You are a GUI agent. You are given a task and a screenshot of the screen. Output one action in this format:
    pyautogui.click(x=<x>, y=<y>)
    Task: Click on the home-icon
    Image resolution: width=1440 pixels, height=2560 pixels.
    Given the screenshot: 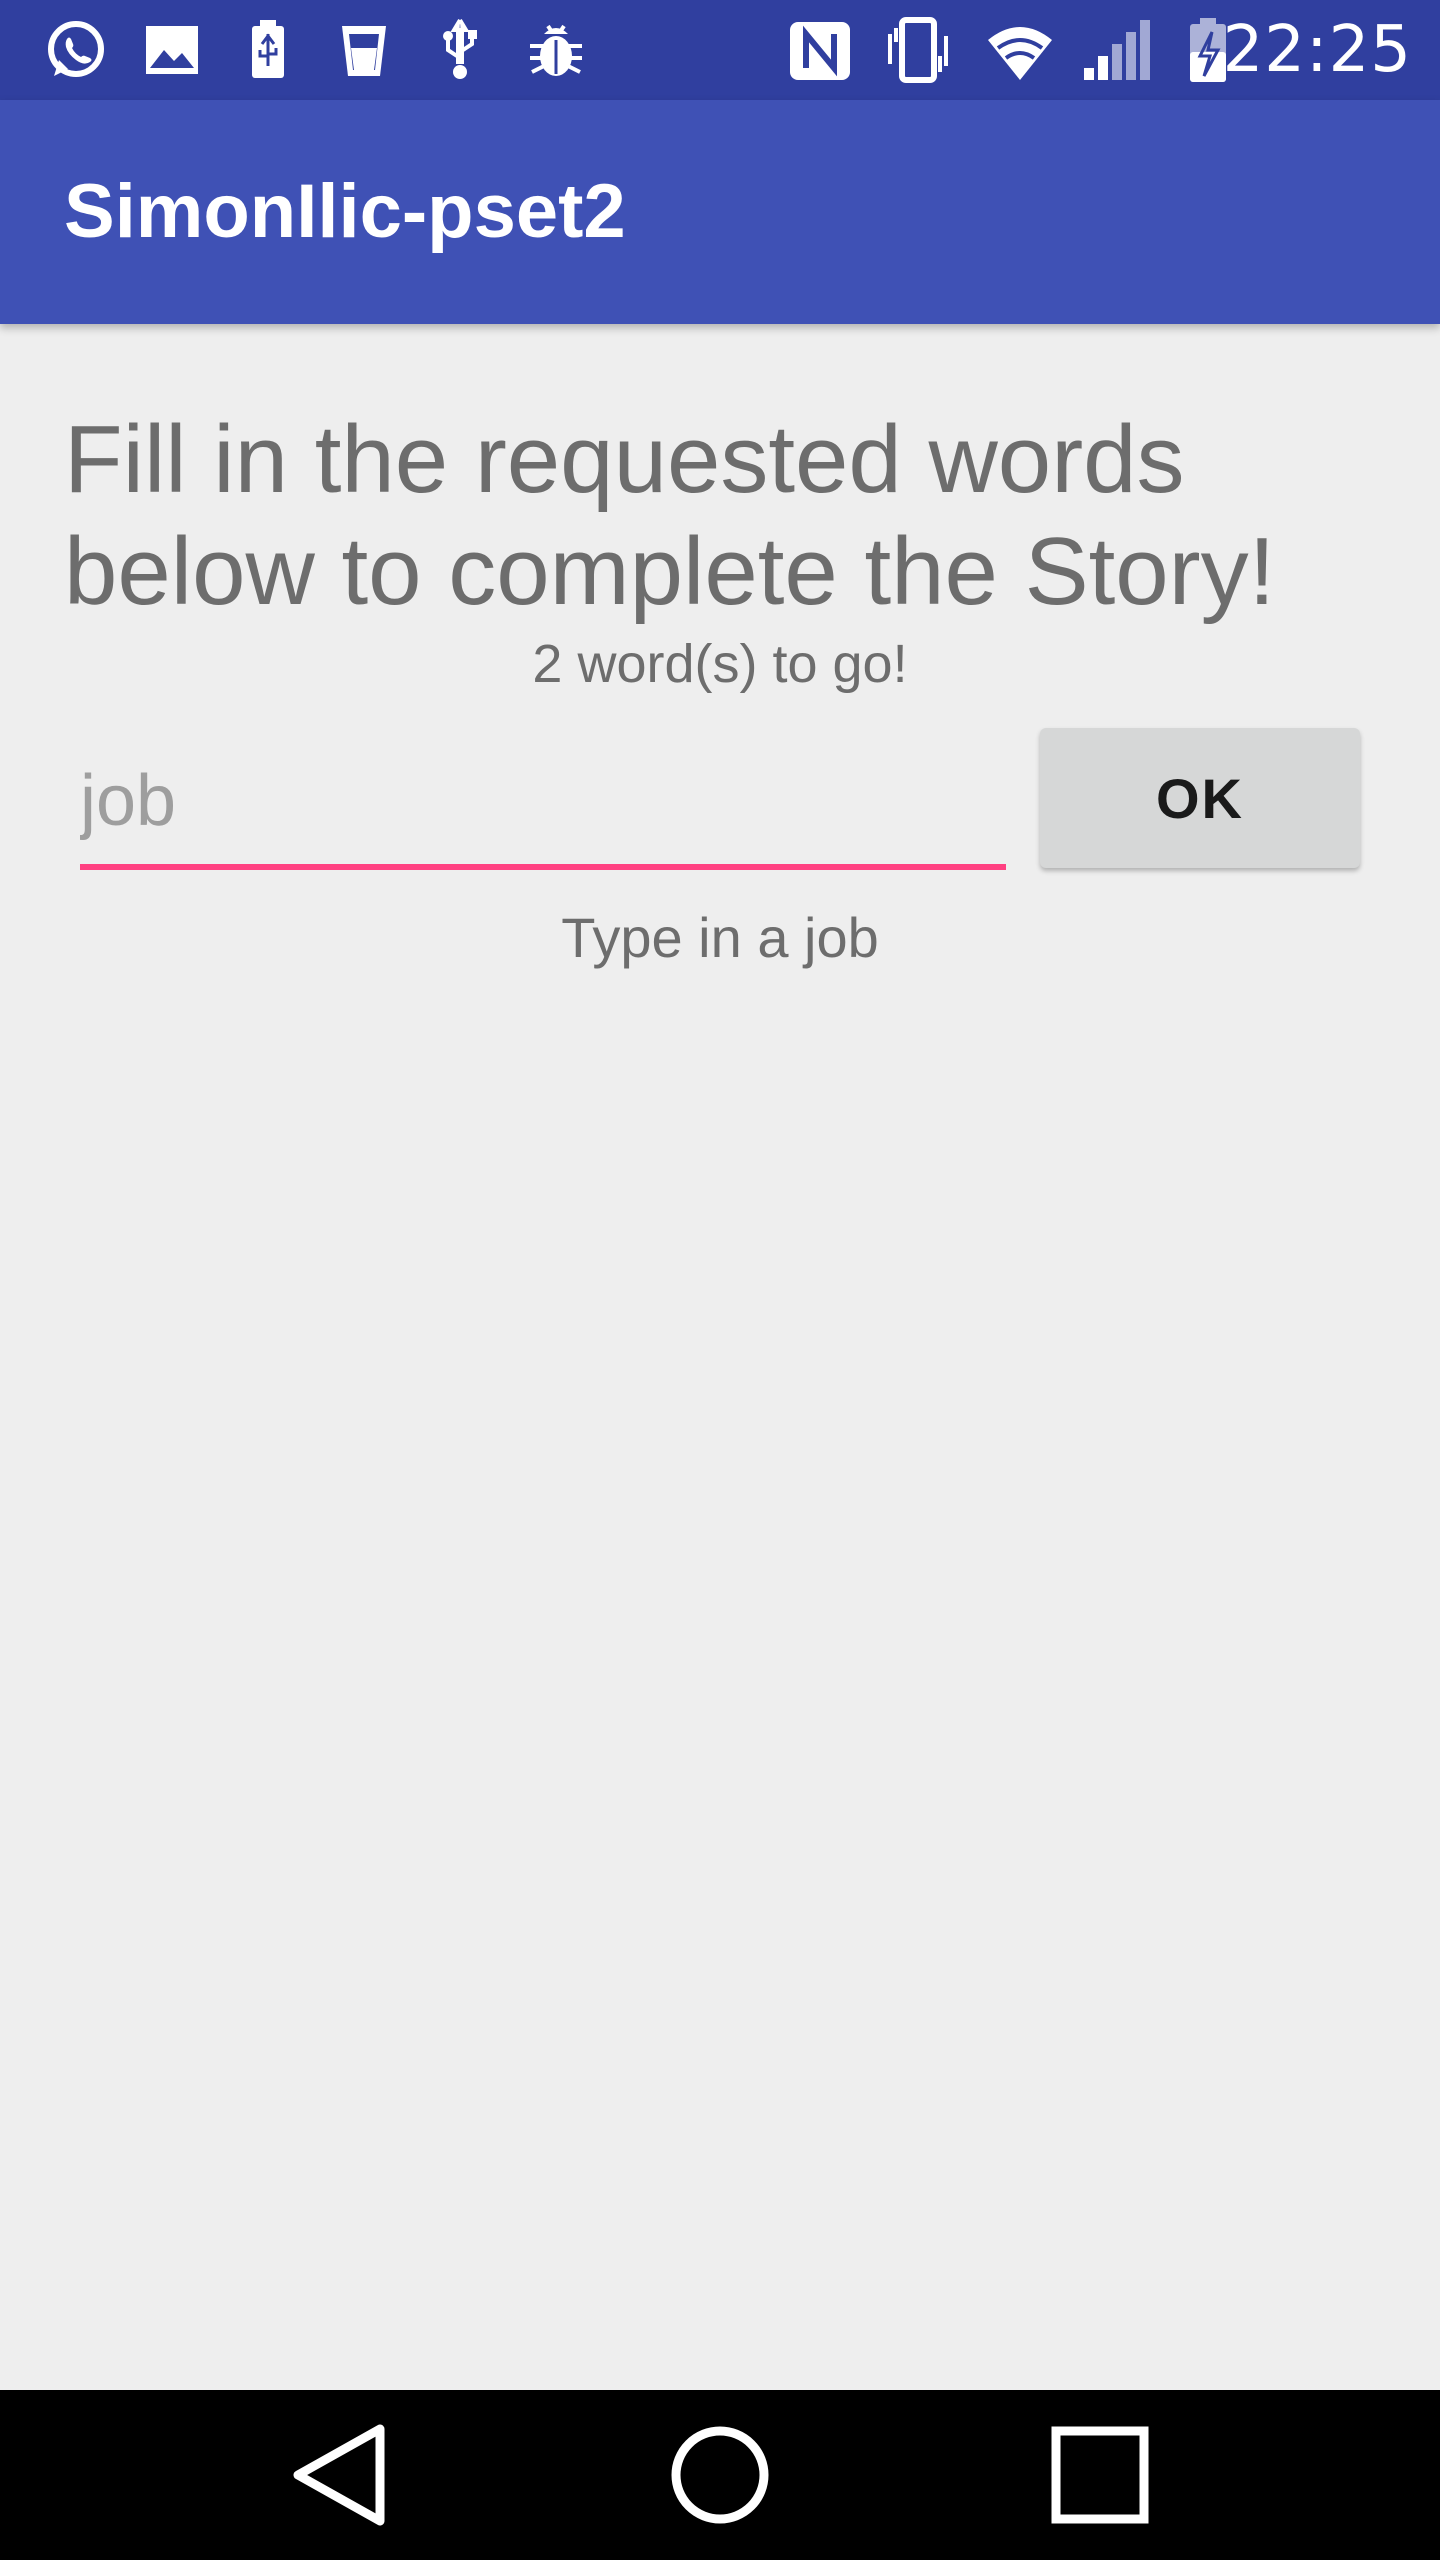 What is the action you would take?
    pyautogui.click(x=720, y=2475)
    